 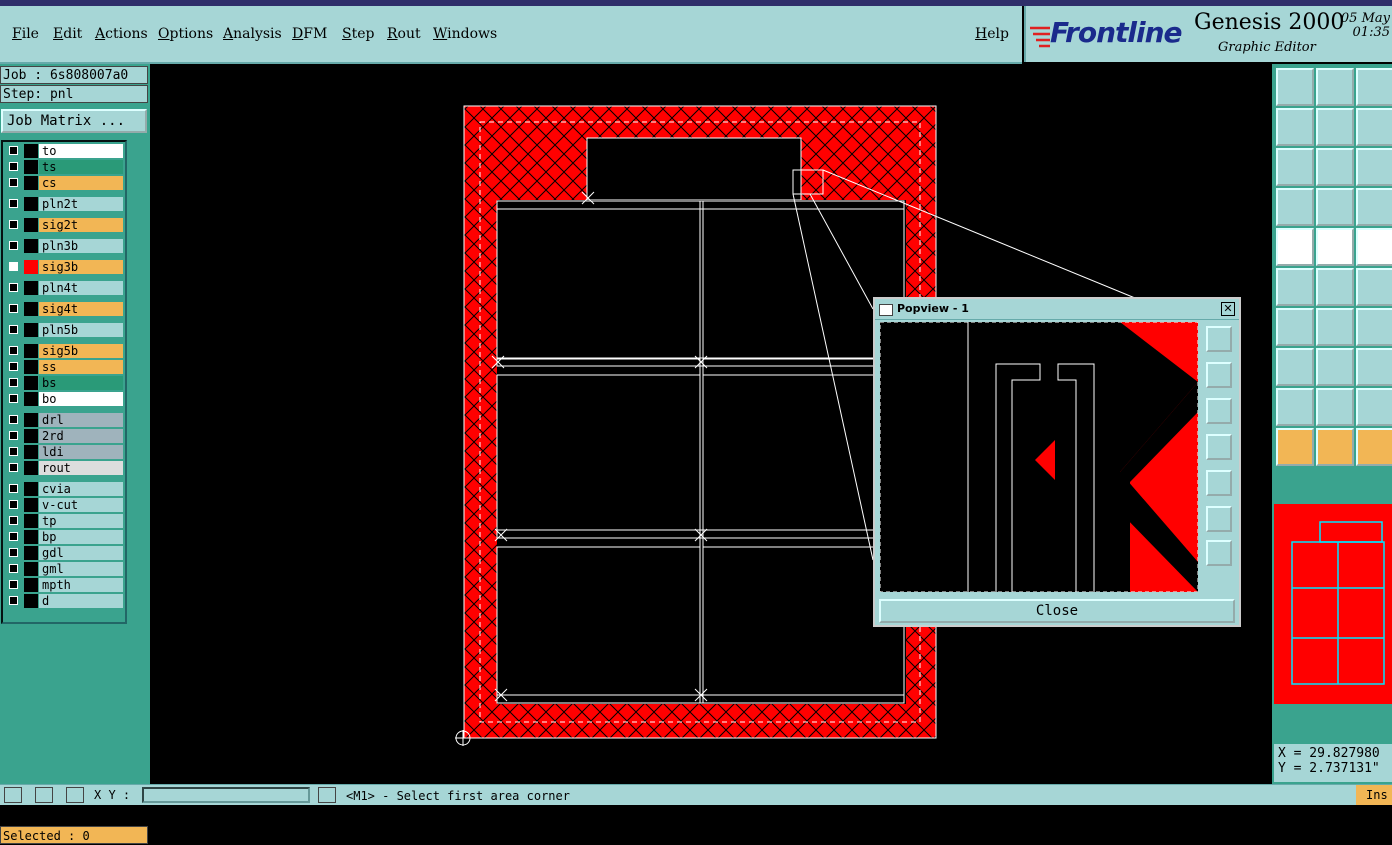 What do you see at coordinates (1374, 207) in the screenshot?
I see `layer-tree-icon` at bounding box center [1374, 207].